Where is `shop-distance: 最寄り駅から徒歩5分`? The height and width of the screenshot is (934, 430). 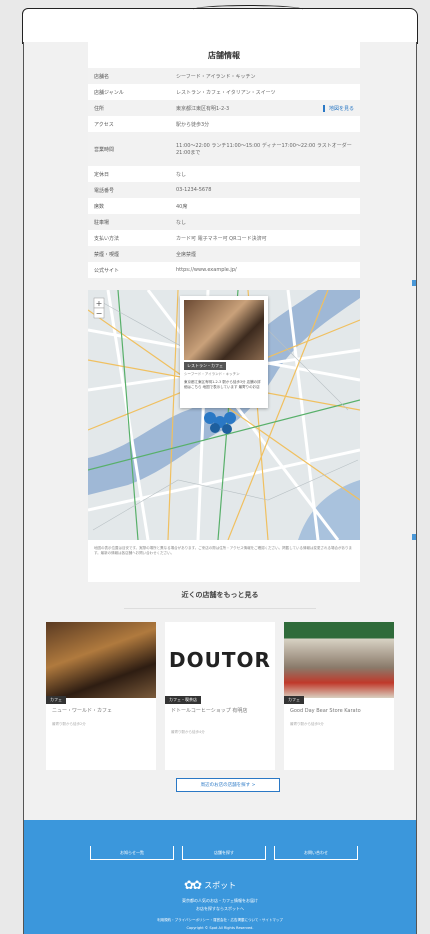
shop-distance: 最寄り駅から徒歩5分 is located at coordinates (307, 724).